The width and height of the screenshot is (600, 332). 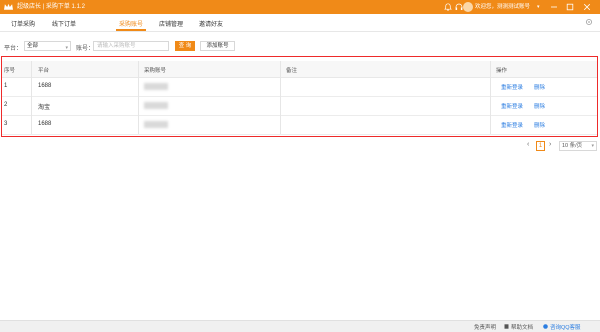 I want to click on platform-select: 全部 ▾, so click(x=47, y=46).